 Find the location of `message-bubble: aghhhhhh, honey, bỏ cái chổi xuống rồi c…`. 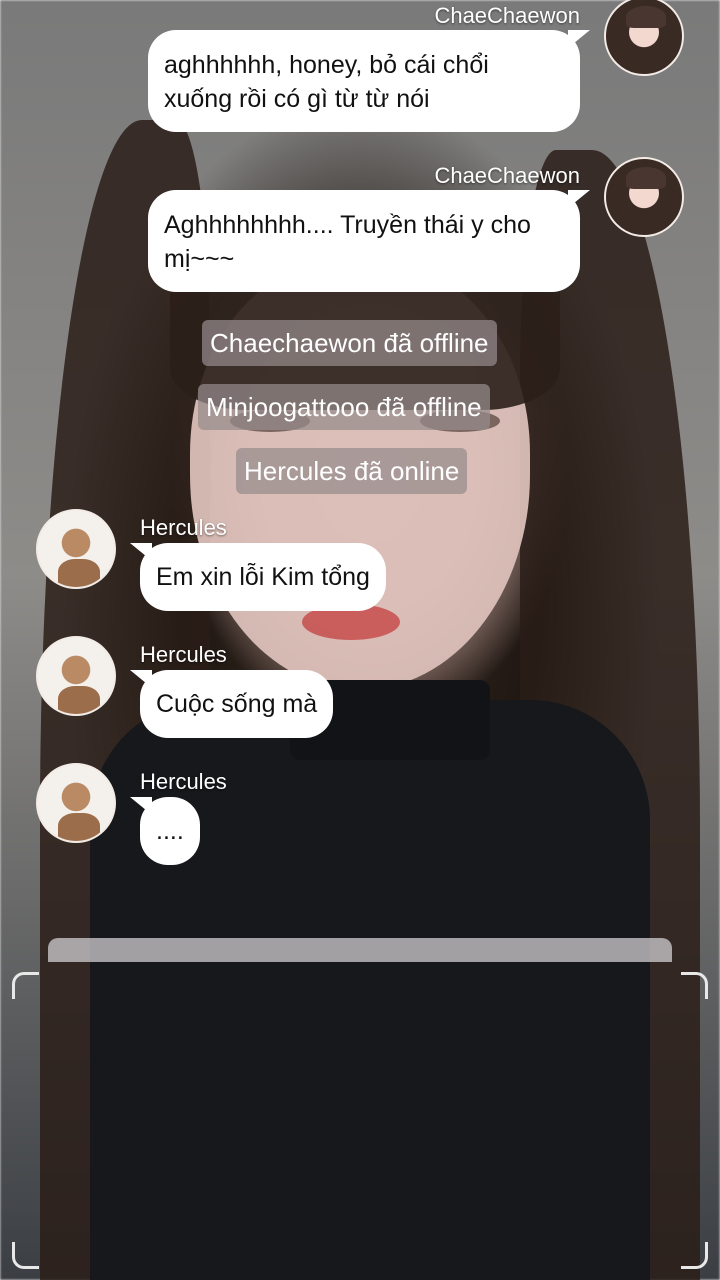

message-bubble: aghhhhhh, honey, bỏ cái chổi xuống rồi c… is located at coordinates (369, 81).